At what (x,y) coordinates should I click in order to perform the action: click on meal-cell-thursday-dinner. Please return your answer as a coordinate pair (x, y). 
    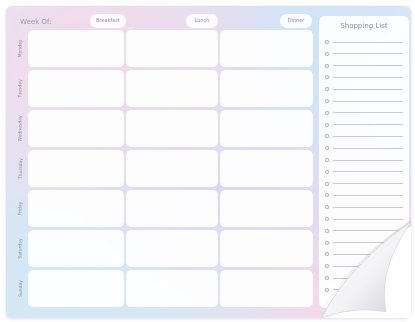
    Looking at the image, I should click on (266, 168).